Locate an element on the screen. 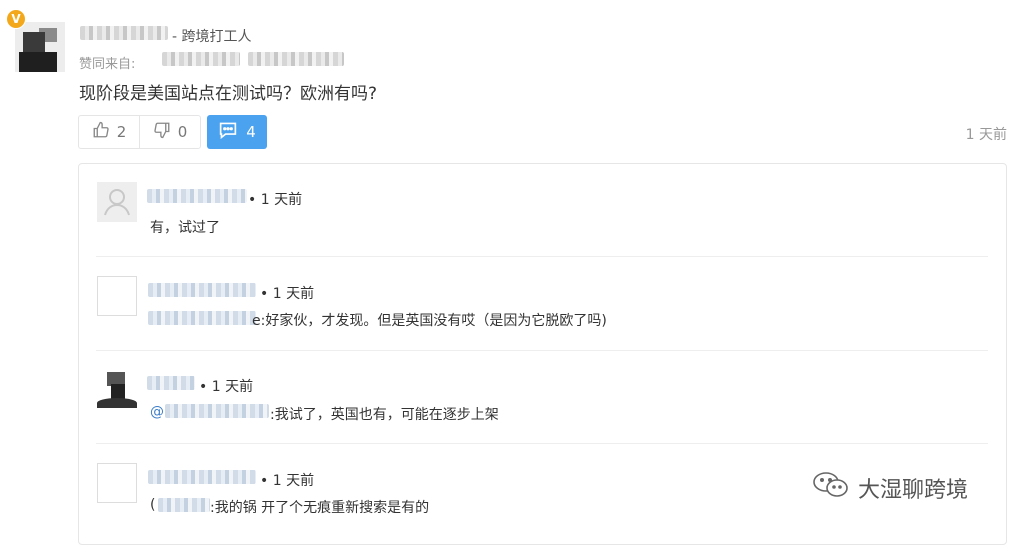 The width and height of the screenshot is (1016, 545). author-name-blurred is located at coordinates (124, 33).